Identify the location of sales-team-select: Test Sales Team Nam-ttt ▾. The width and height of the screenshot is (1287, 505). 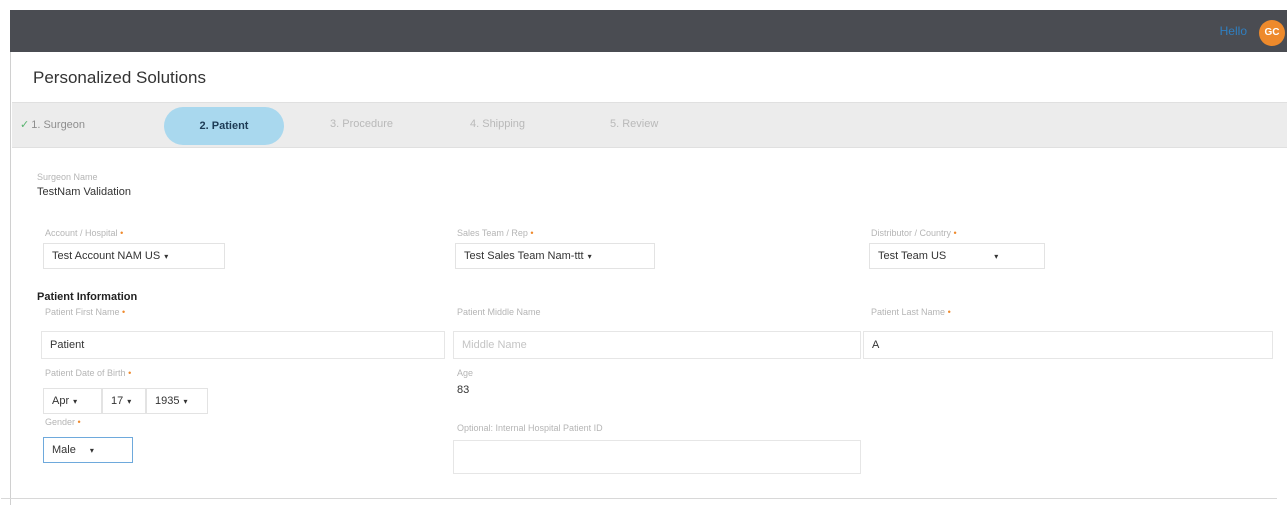
(555, 256).